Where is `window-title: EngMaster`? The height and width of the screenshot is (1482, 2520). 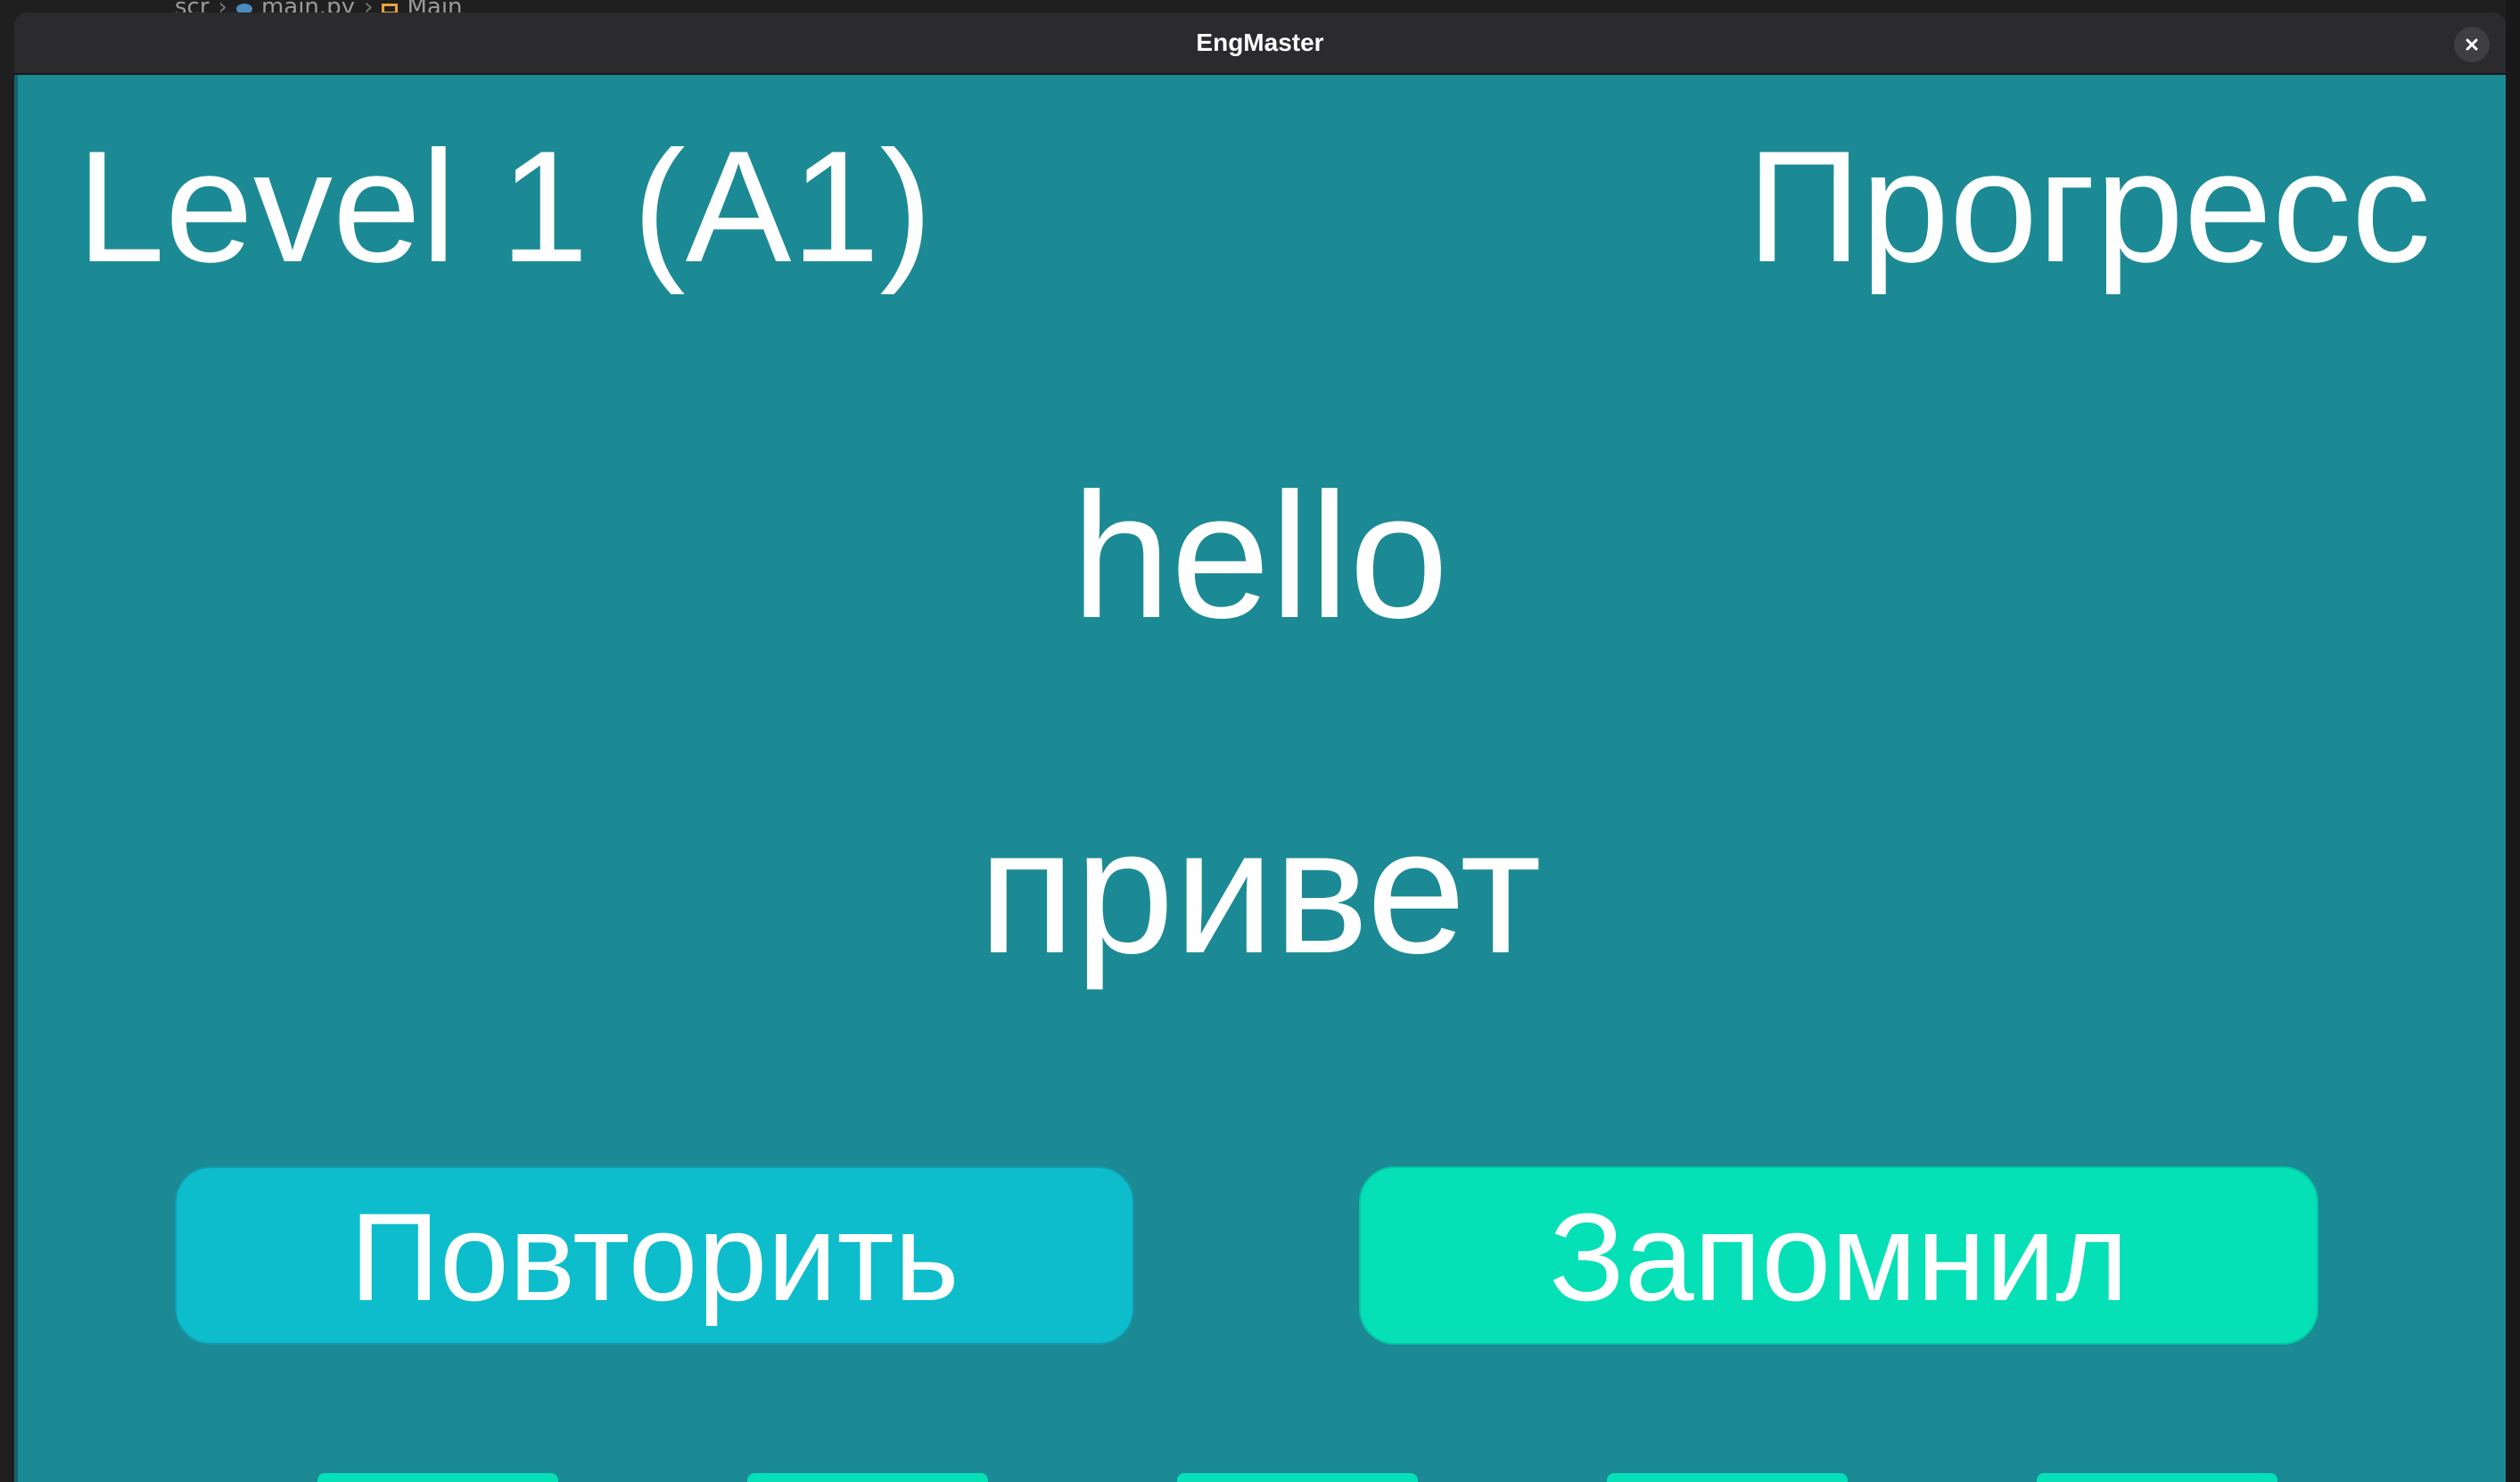
window-title: EngMaster is located at coordinates (1260, 42).